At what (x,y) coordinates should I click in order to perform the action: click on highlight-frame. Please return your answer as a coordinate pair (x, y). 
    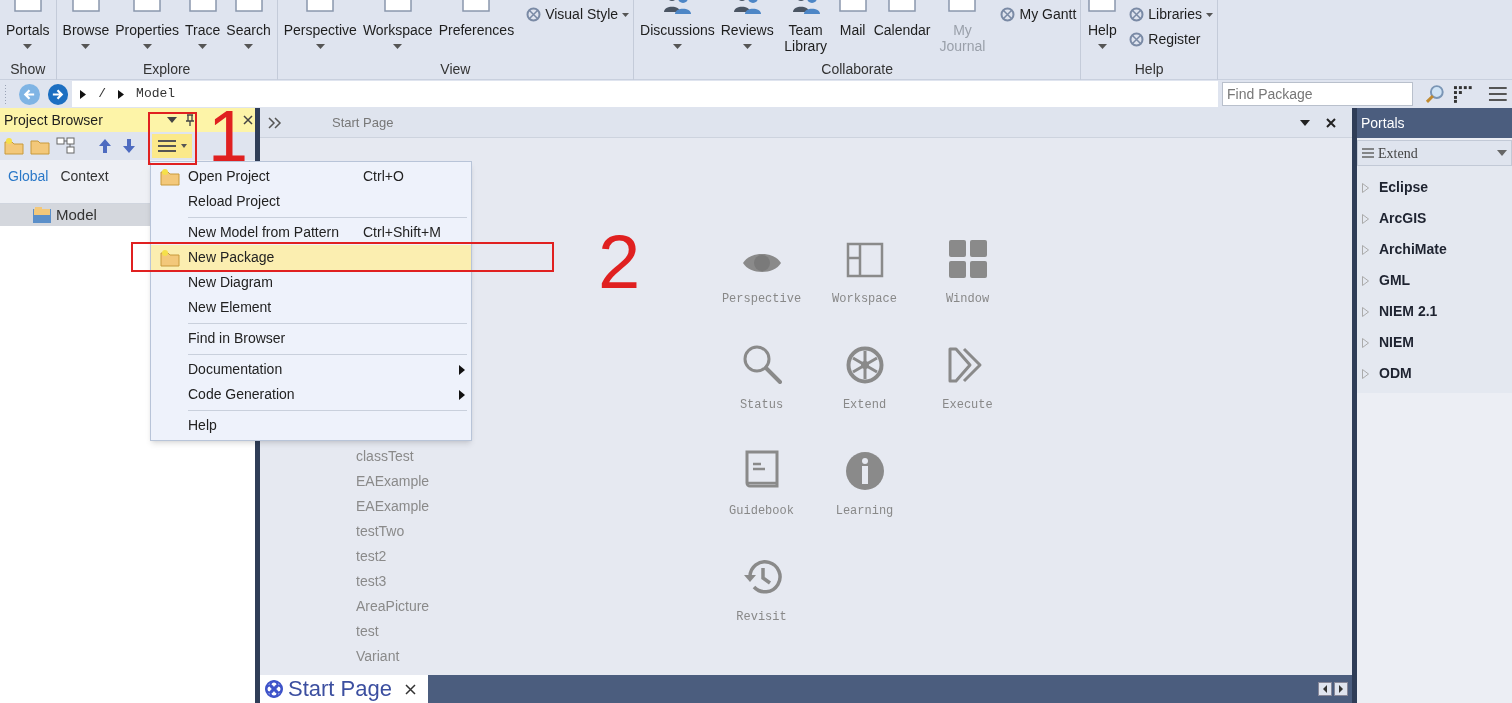
    Looking at the image, I should click on (172, 138).